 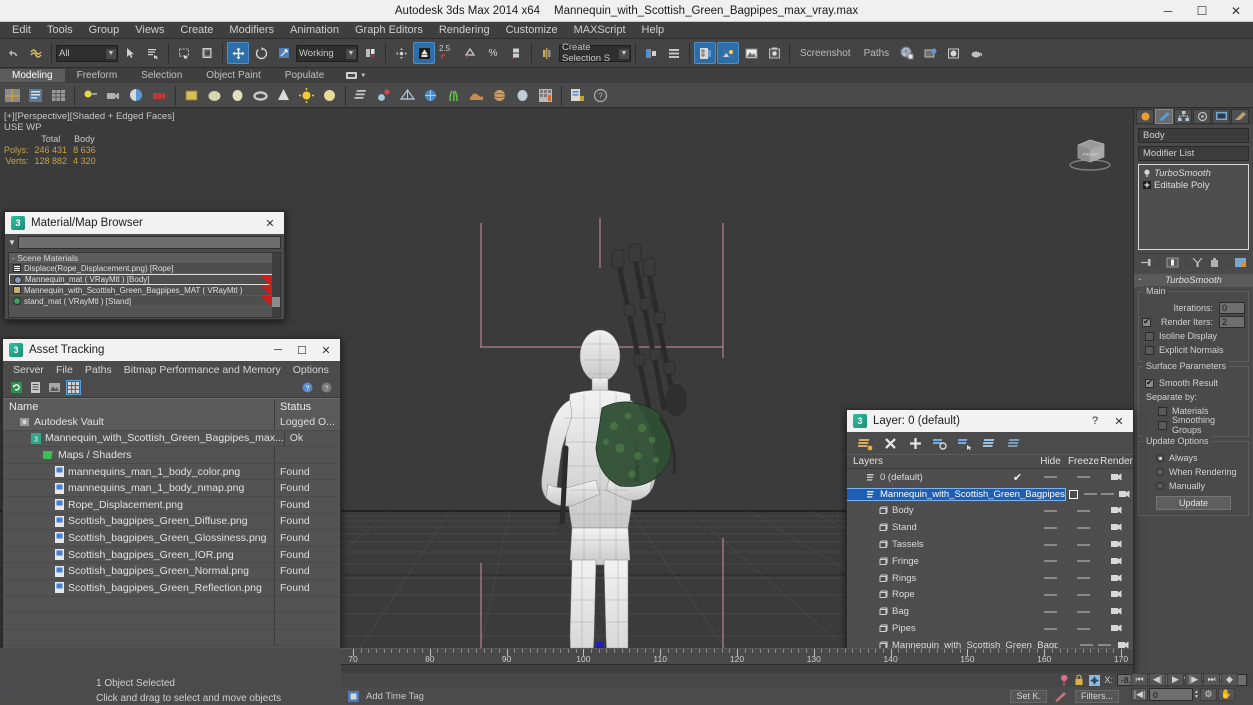 I want to click on space-warp-icon, so click(x=407, y=95).